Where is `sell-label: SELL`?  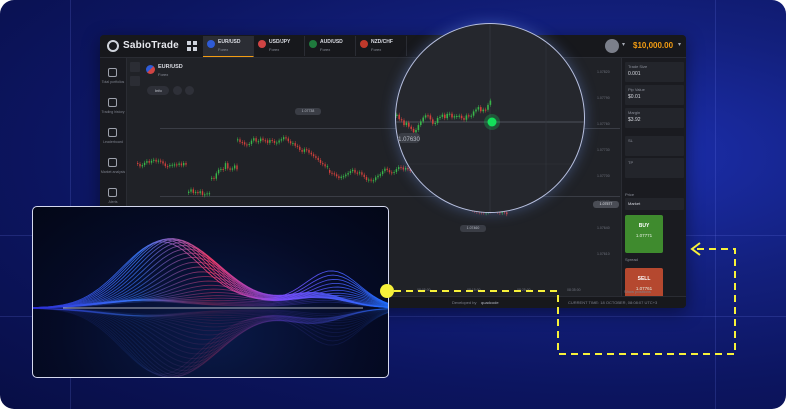 sell-label: SELL is located at coordinates (644, 279).